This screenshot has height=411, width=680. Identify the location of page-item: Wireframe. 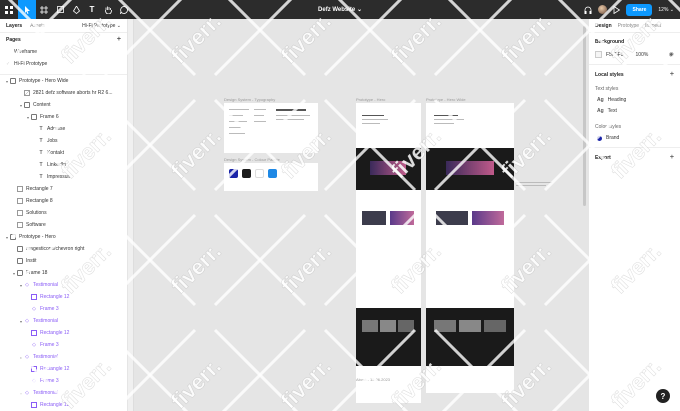
(63, 52).